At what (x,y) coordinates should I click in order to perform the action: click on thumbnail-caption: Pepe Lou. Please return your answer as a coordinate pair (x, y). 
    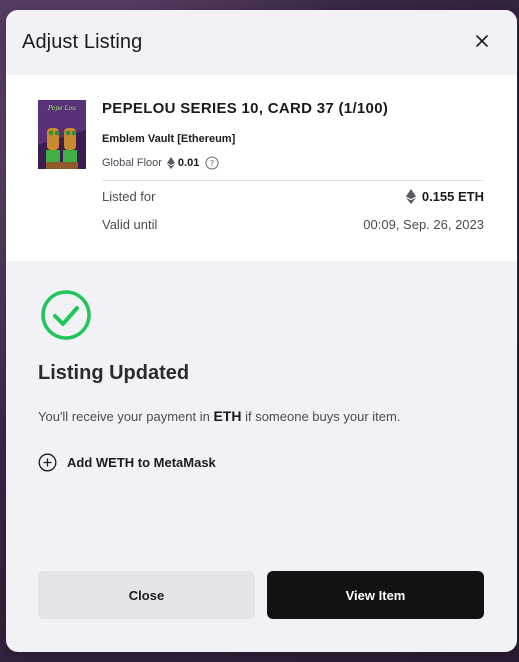
    Looking at the image, I should click on (61, 108).